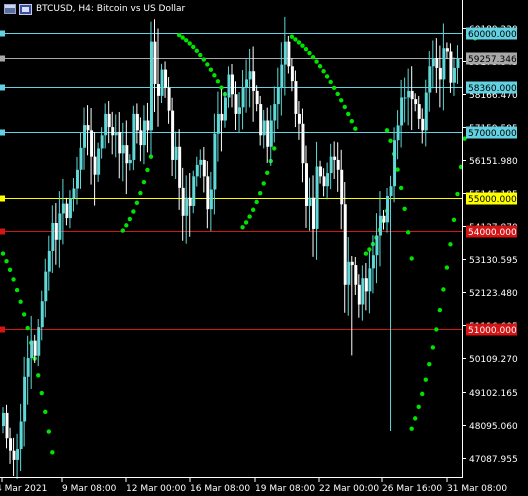  What do you see at coordinates (94, 9) in the screenshot?
I see `chart-header: BTCUSD, H4: Bitcoin vs US Dollar` at bounding box center [94, 9].